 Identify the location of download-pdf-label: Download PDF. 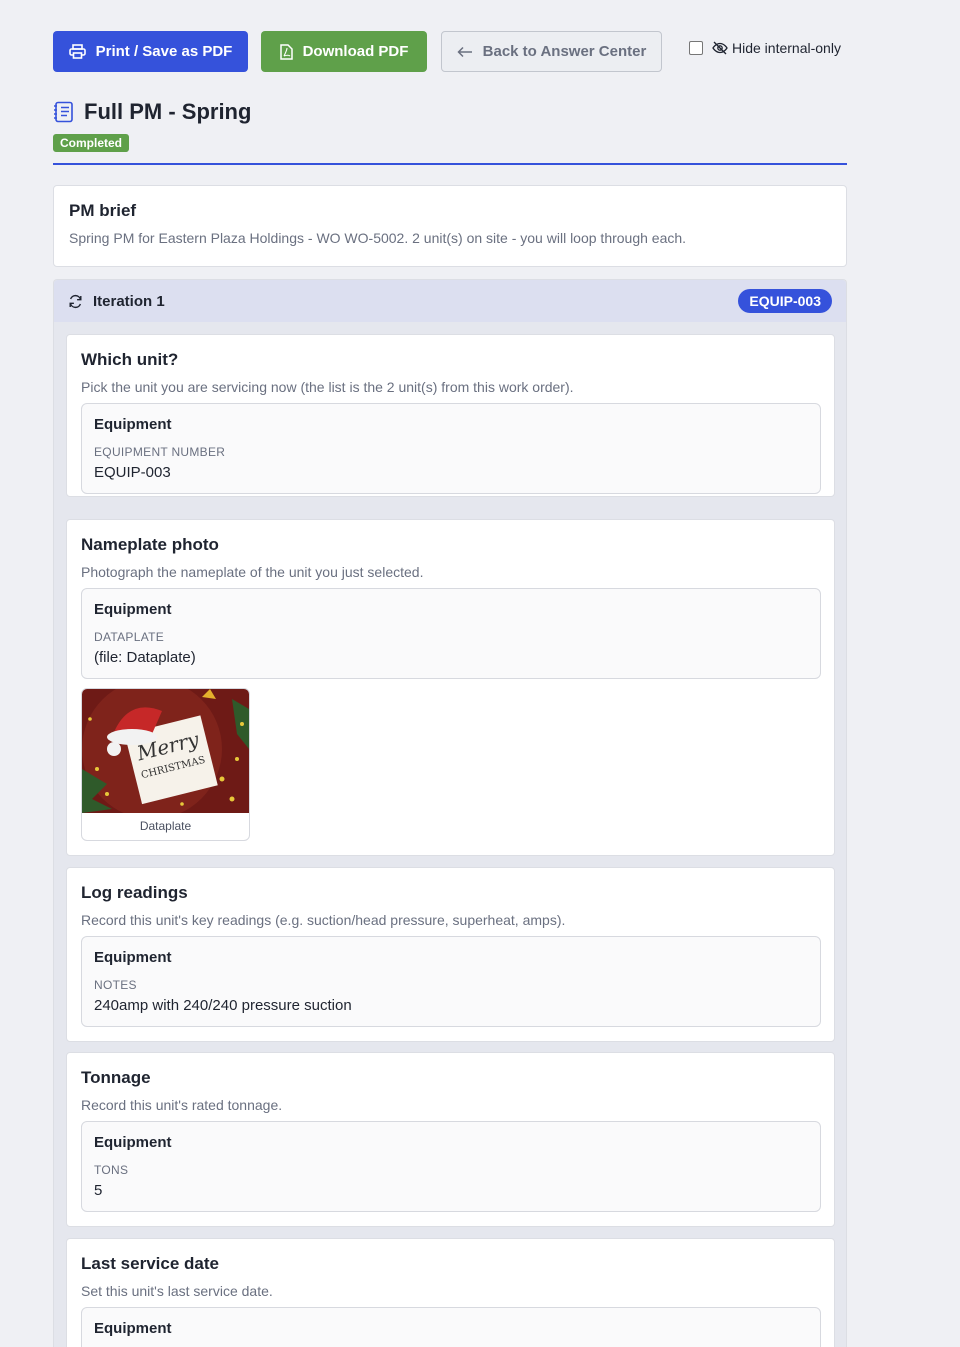
(355, 51).